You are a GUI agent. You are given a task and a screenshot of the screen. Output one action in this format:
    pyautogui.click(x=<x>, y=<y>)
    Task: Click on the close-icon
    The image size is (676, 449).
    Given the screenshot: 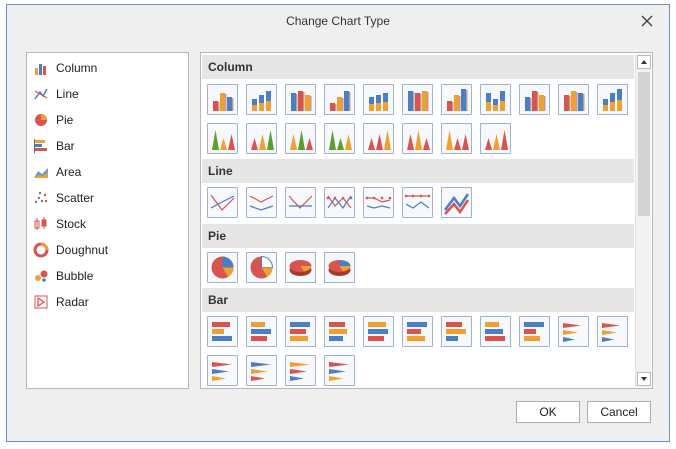 What is the action you would take?
    pyautogui.click(x=647, y=21)
    